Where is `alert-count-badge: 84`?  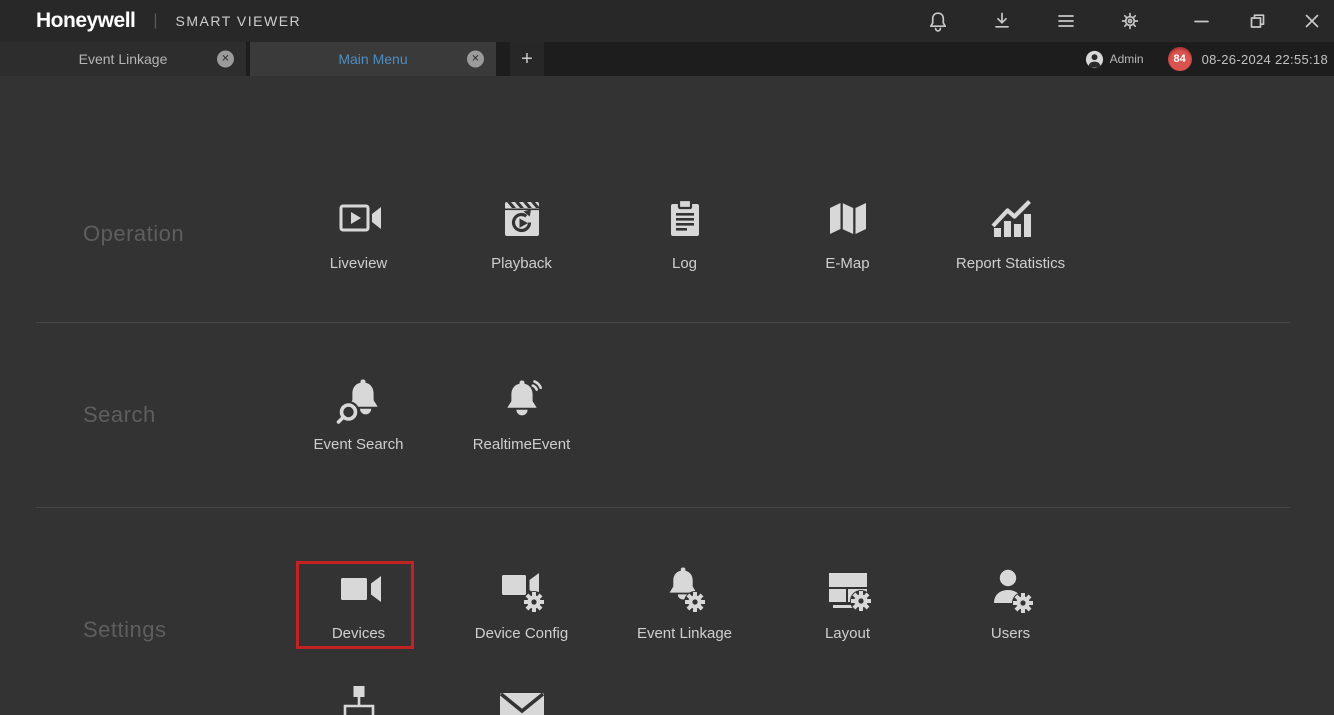 alert-count-badge: 84 is located at coordinates (1179, 59).